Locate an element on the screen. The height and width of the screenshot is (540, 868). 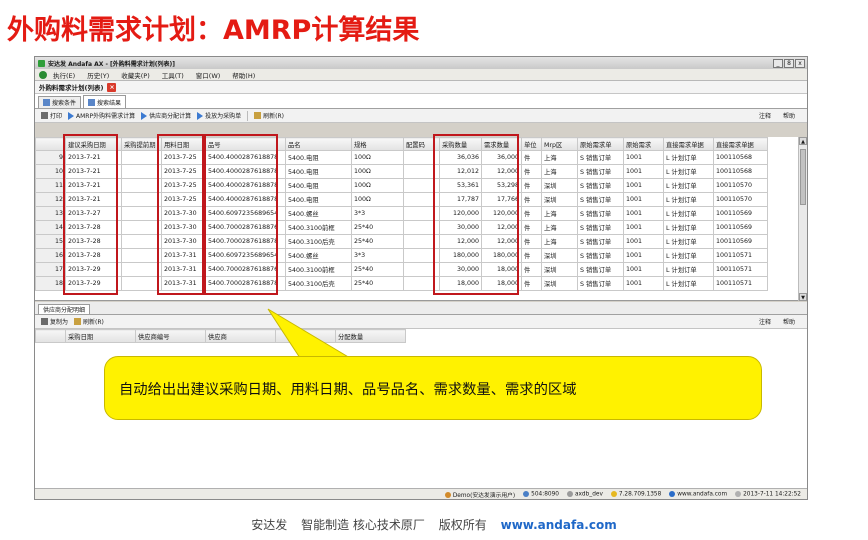
footer-company: 安达发 is located at coordinates (269, 525).